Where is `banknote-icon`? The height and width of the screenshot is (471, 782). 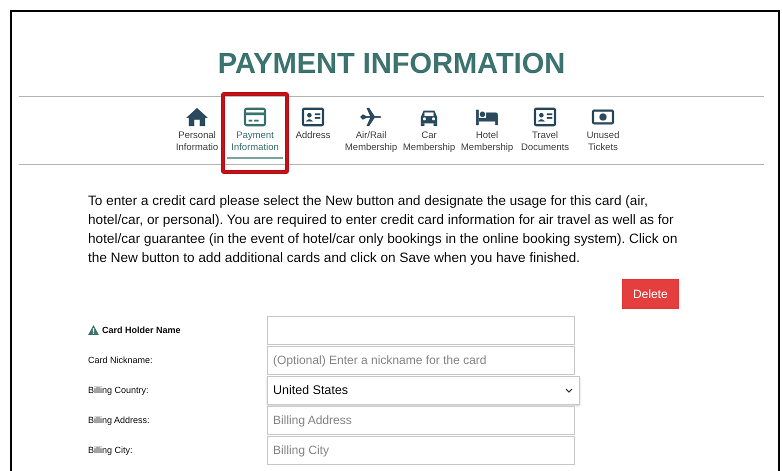
banknote-icon is located at coordinates (603, 117).